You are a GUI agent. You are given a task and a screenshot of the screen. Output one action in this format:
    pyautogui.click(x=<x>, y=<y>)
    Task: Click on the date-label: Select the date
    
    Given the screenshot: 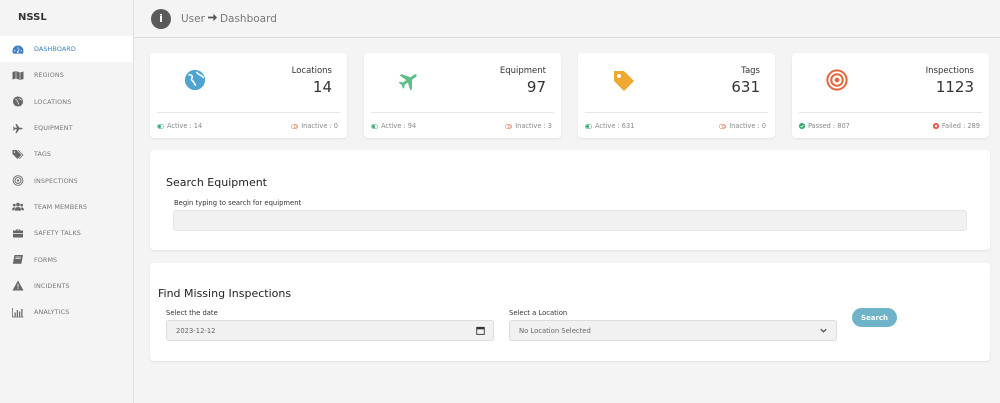 What is the action you would take?
    pyautogui.click(x=192, y=313)
    